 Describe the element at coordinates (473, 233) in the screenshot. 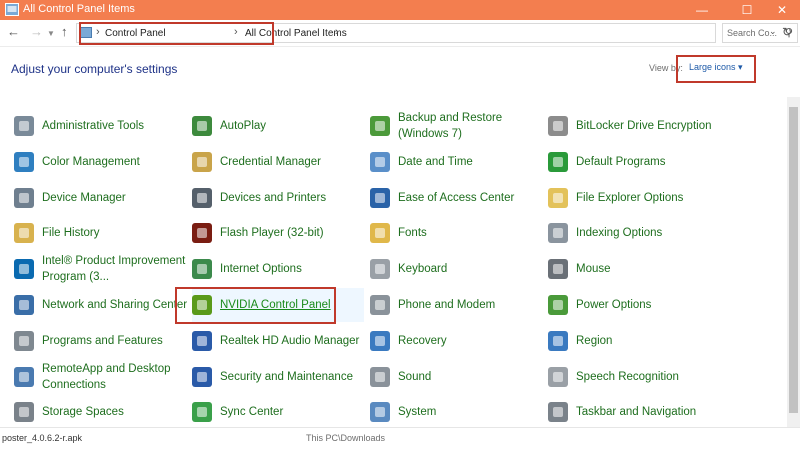

I see `item-label: Fonts` at that location.